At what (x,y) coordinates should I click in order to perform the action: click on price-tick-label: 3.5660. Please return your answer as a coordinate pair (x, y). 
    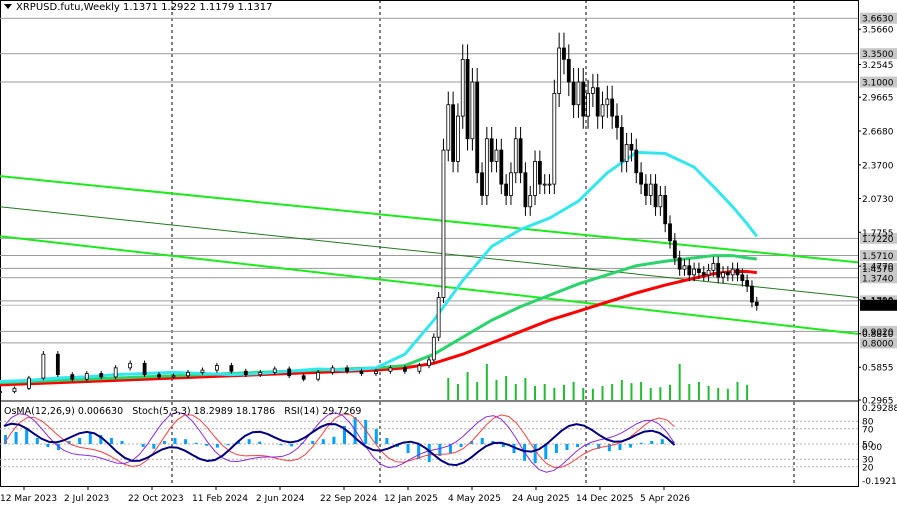
    Looking at the image, I should click on (878, 31).